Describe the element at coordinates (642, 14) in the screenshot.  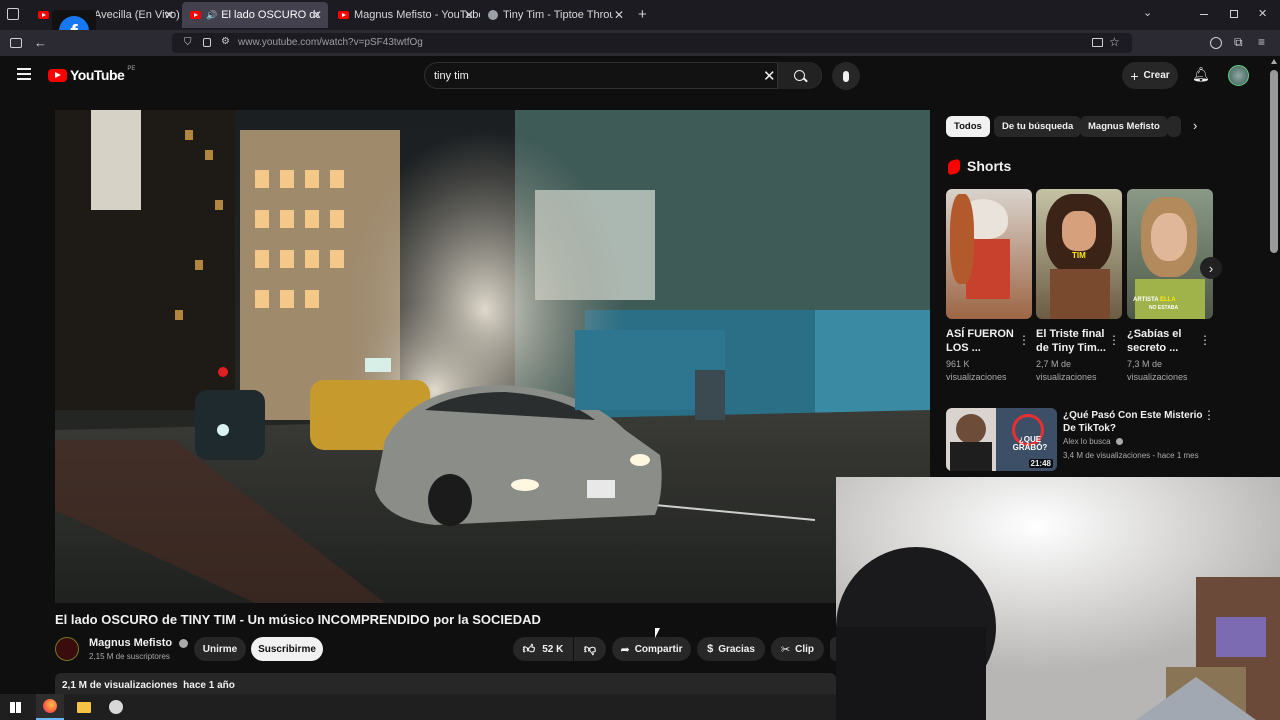
I see `new-tab-icon: +` at that location.